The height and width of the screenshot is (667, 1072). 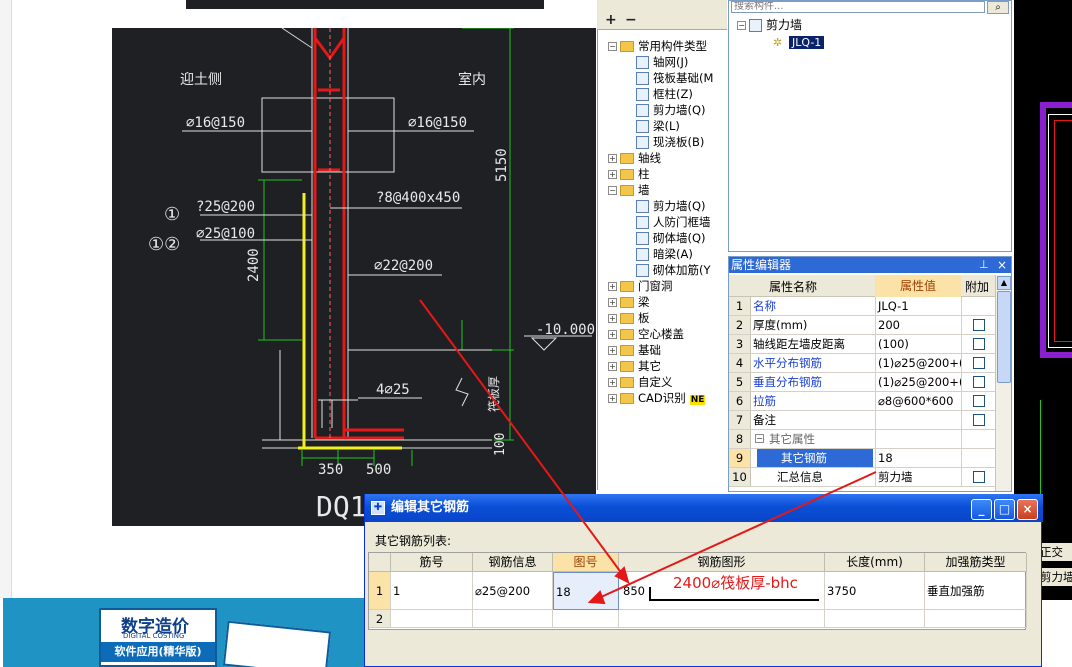 What do you see at coordinates (976, 619) in the screenshot?
I see `row2-type` at bounding box center [976, 619].